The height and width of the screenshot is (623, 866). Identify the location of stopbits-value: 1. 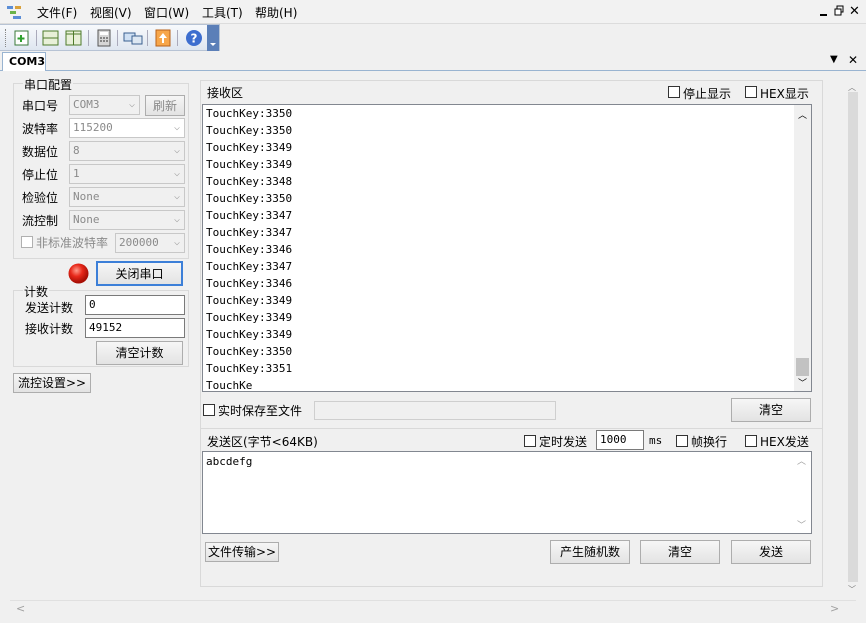
(76, 173).